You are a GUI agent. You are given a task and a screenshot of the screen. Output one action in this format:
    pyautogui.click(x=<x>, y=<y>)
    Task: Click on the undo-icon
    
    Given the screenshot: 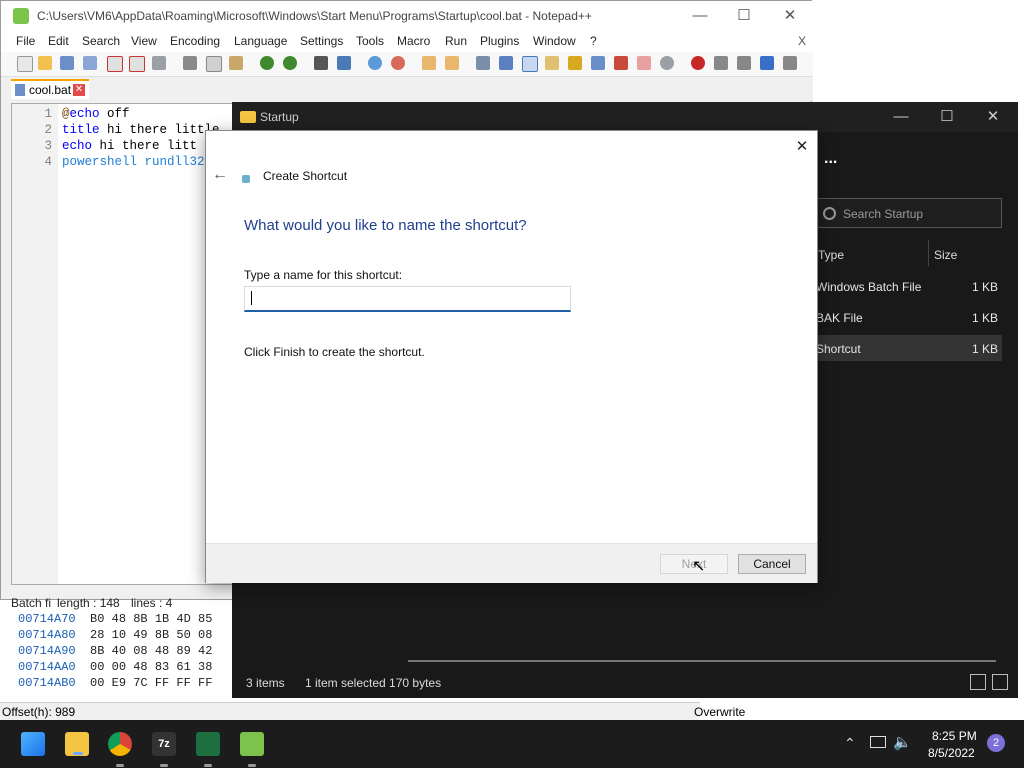 What is the action you would take?
    pyautogui.click(x=267, y=63)
    